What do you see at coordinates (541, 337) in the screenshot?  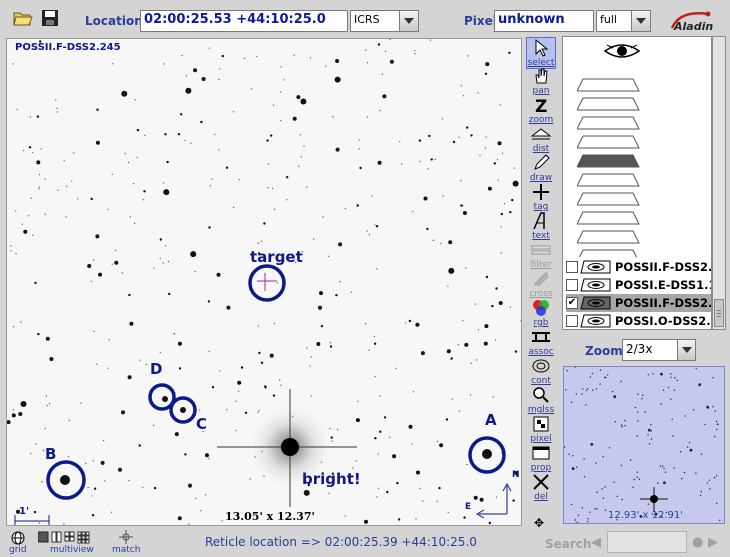 I see `assoc-icon` at bounding box center [541, 337].